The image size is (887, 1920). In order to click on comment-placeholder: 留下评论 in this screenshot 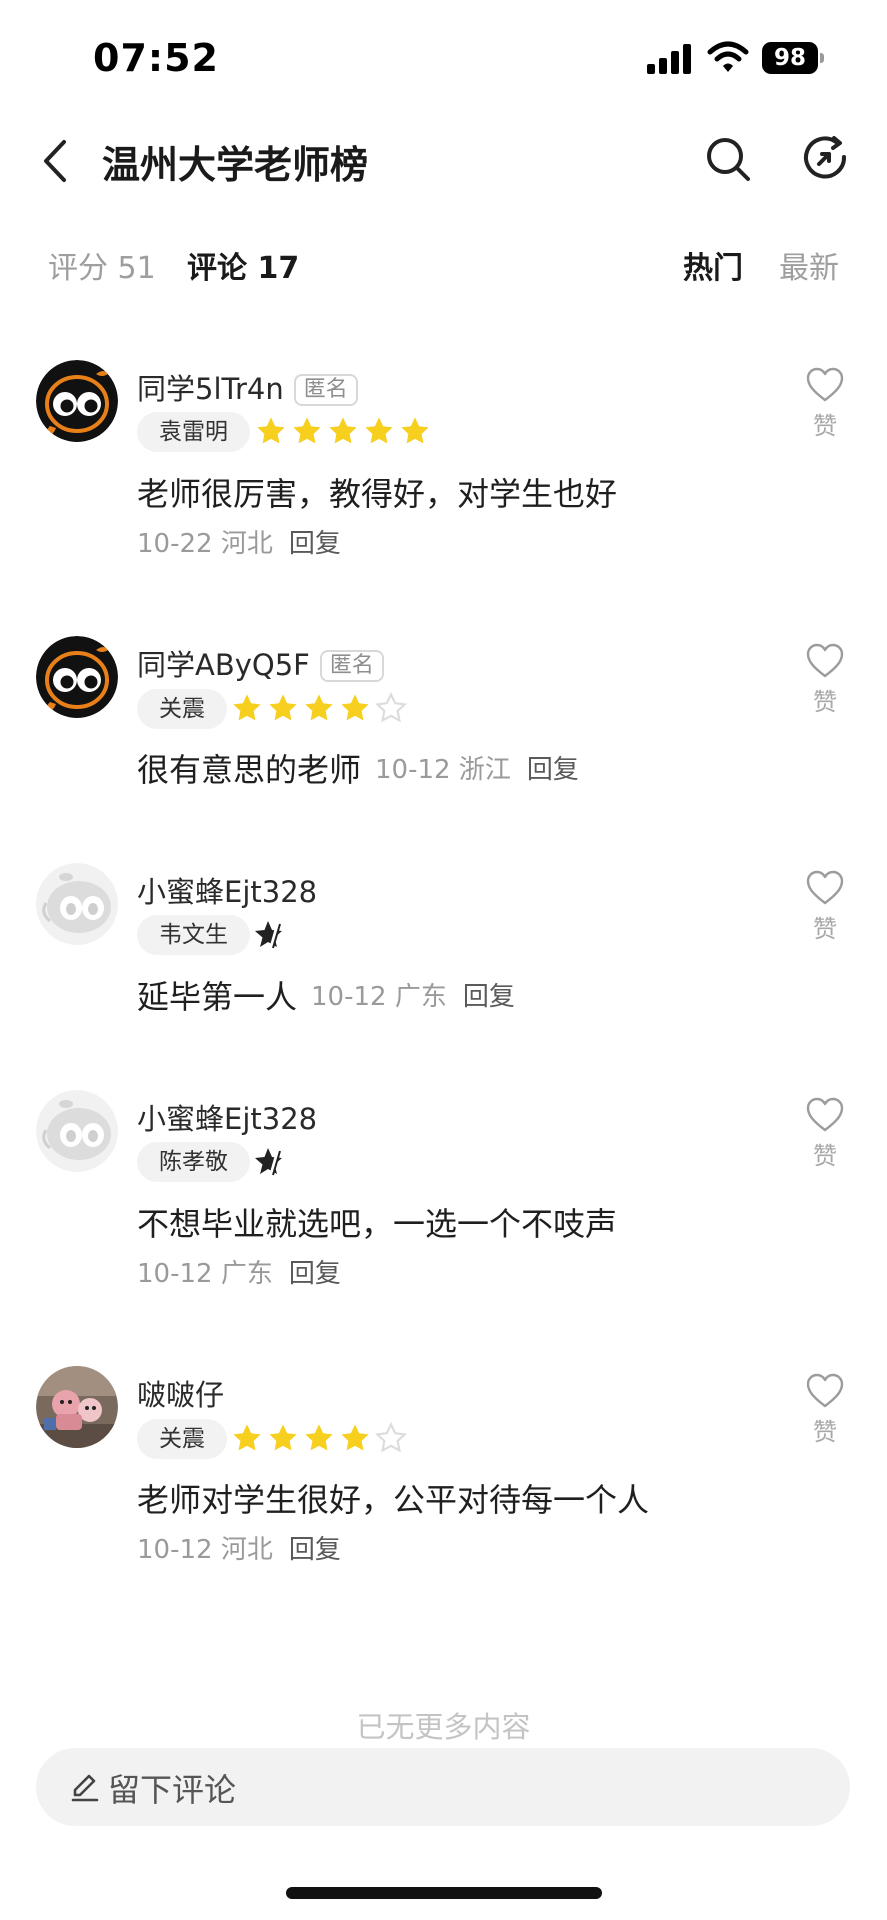, I will do `click(172, 1790)`.